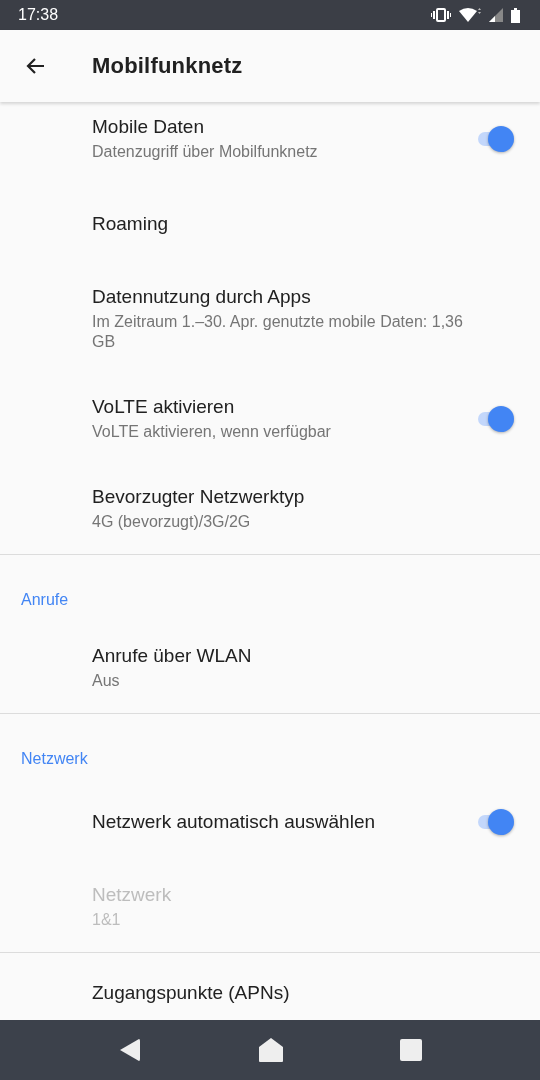 This screenshot has width=540, height=1080. I want to click on settings-item: Datennutzung durch Apps Im Zeitraum 1.–30. Apr. genutzte mobile Daten: 1,36 GB, so click(270, 319).